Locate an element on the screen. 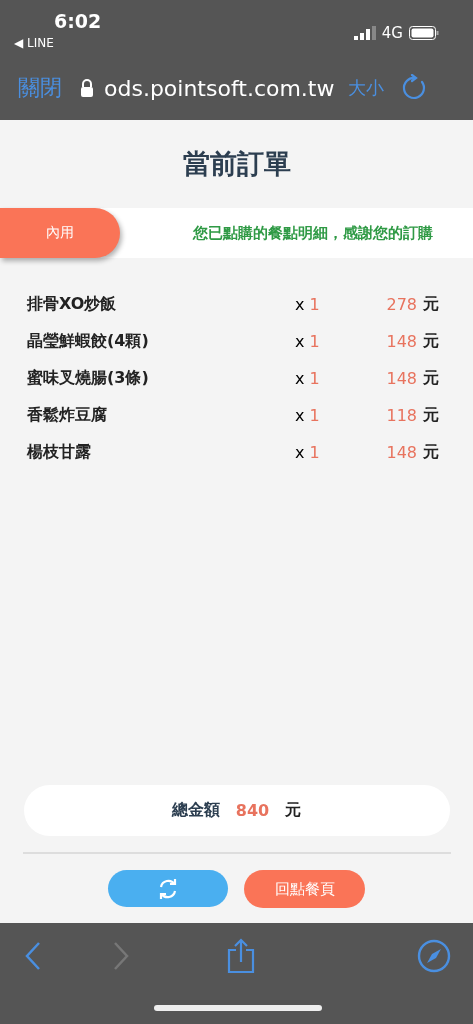 The image size is (473, 1024). refresh-button is located at coordinates (168, 888).